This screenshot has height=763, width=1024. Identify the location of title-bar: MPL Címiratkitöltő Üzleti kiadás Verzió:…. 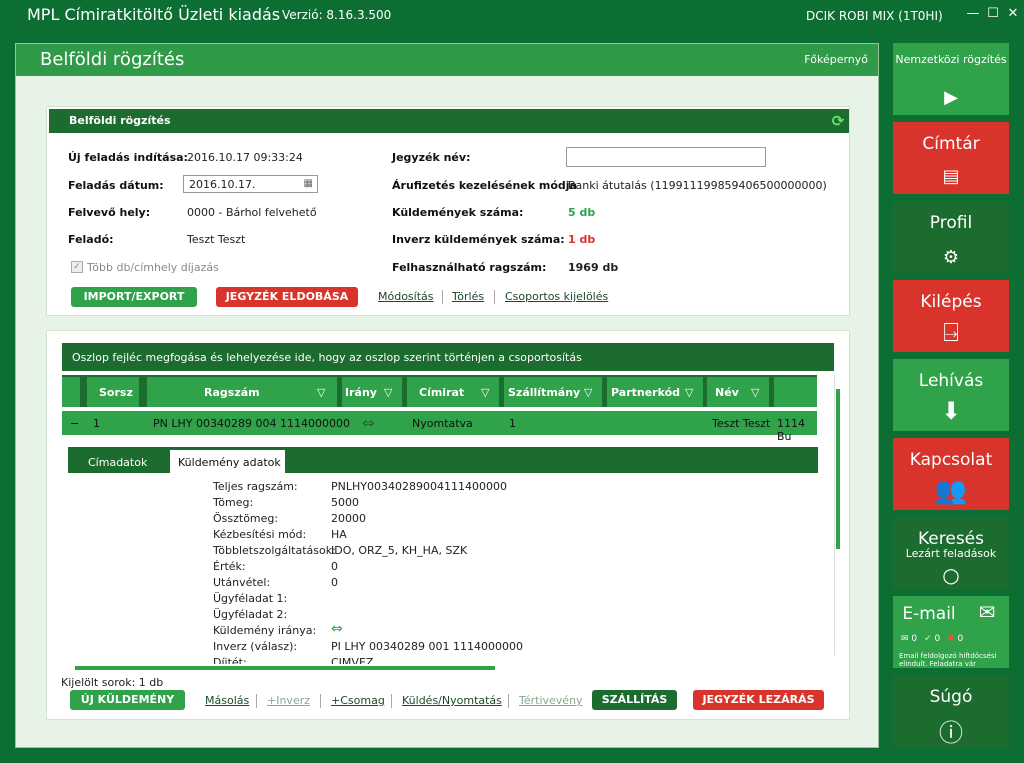
(512, 17).